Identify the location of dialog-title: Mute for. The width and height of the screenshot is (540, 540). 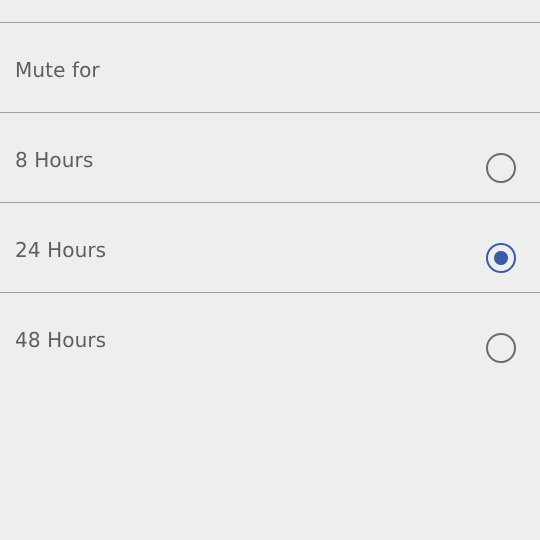
(57, 70).